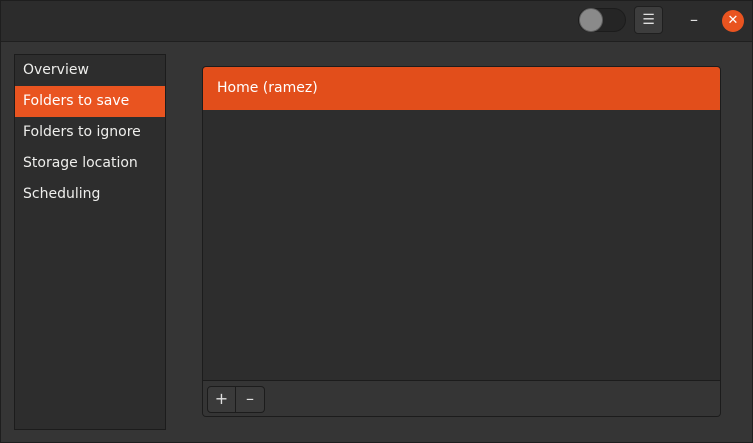 Image resolution: width=753 pixels, height=443 pixels. I want to click on header-bar: ☰ – ✕, so click(376, 21).